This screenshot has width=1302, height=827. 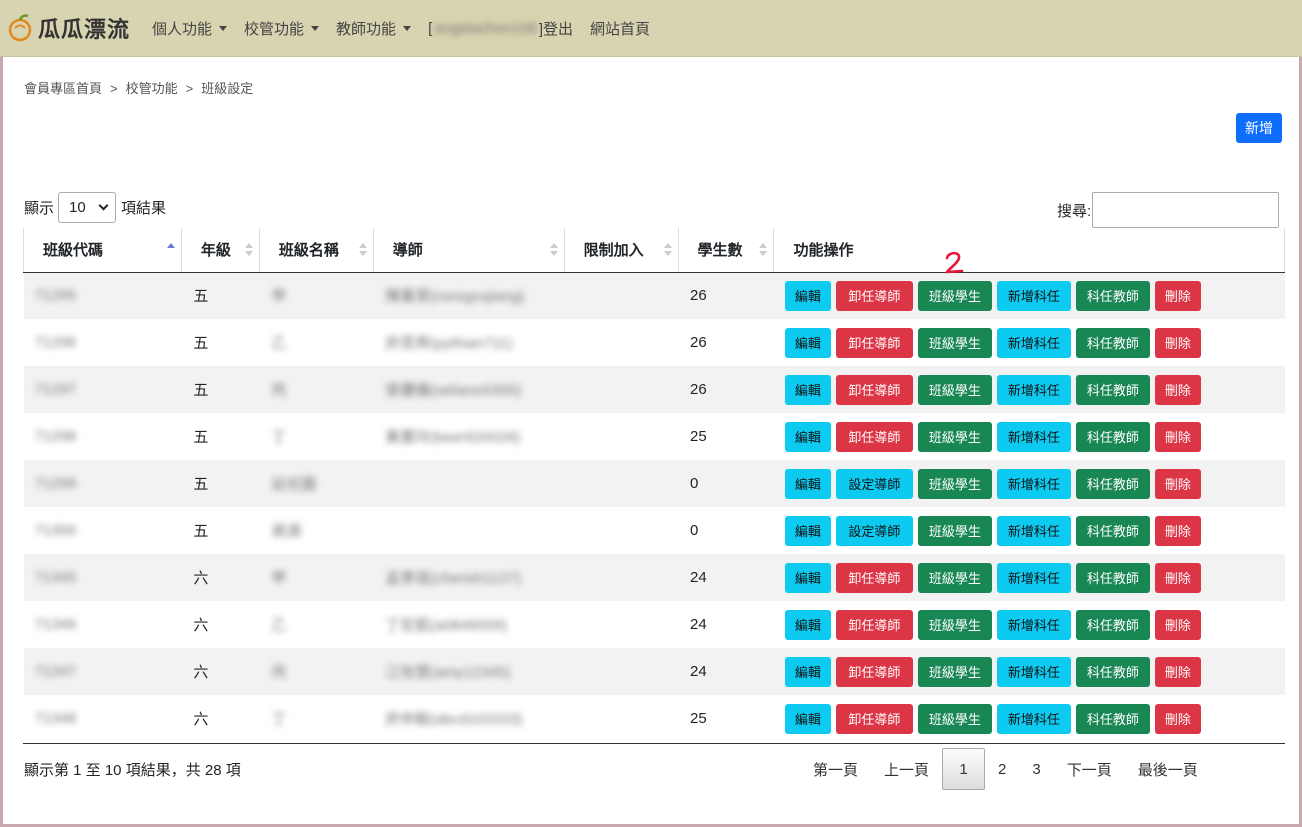 What do you see at coordinates (621, 250) in the screenshot?
I see `col-header-join-limit: 限制加入` at bounding box center [621, 250].